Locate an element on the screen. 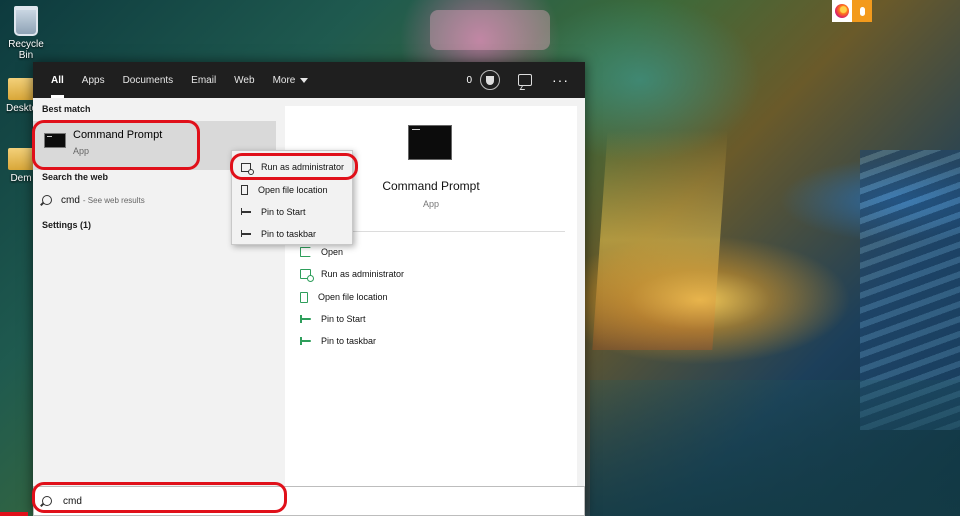  search-filter-bar: All Apps Documents Email Web More 0 ··· is located at coordinates (309, 80).